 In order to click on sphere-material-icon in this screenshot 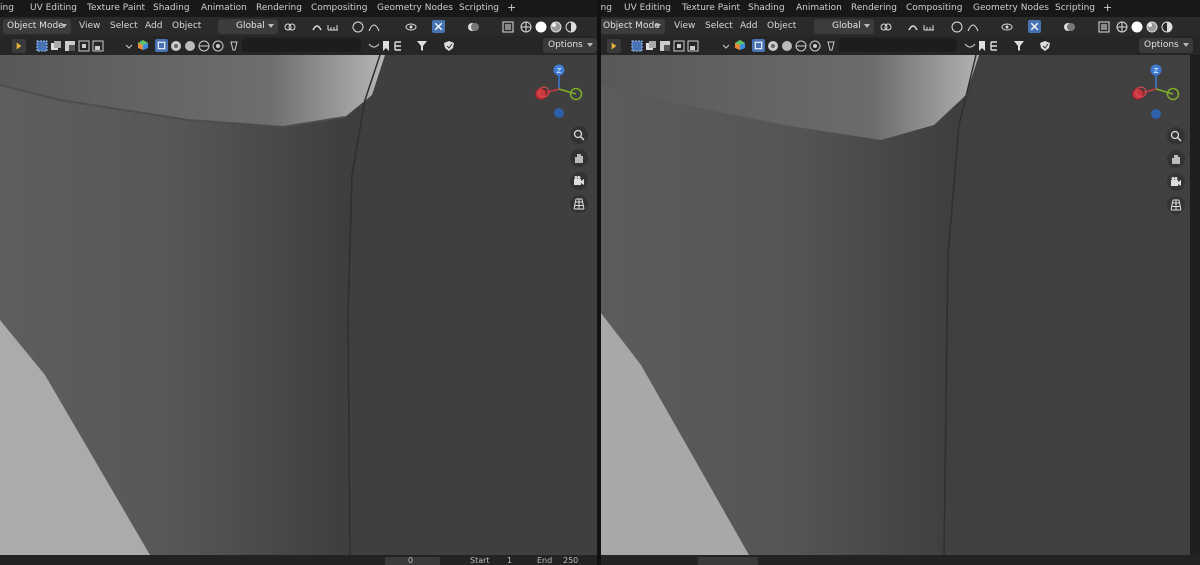, I will do `click(801, 46)`.